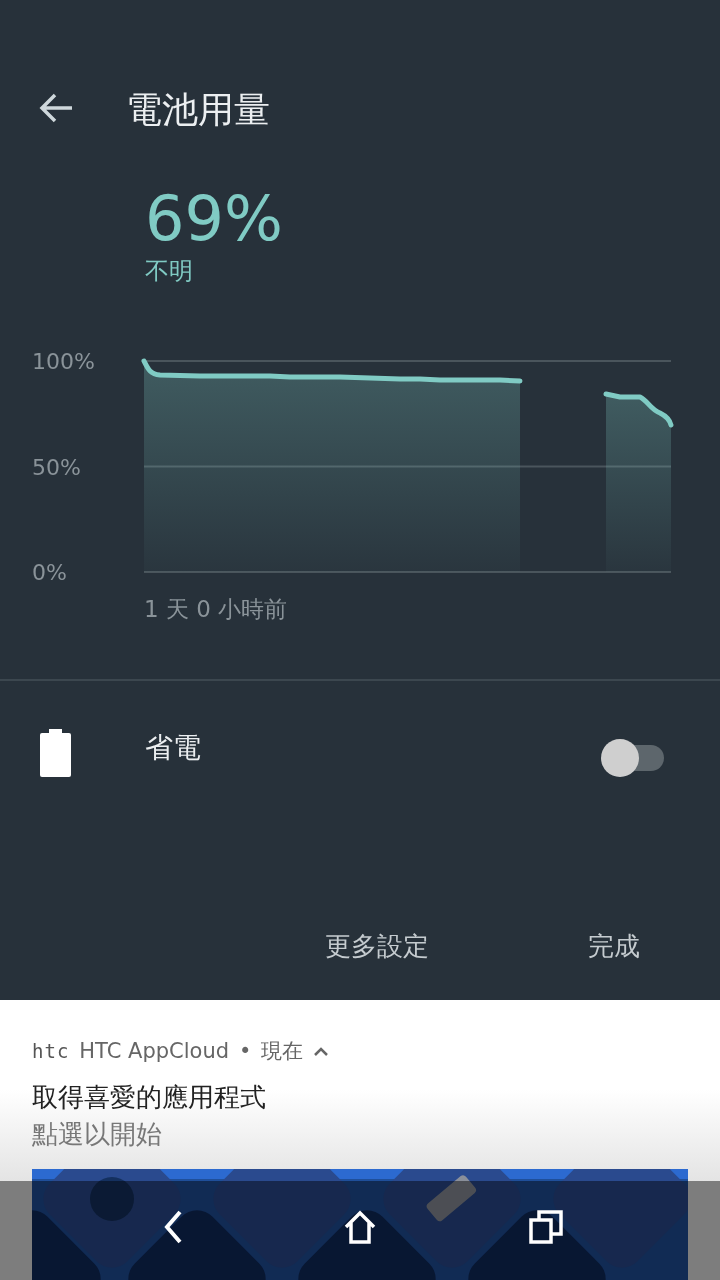 This screenshot has width=720, height=1280. I want to click on action-button: 完成, so click(614, 946).